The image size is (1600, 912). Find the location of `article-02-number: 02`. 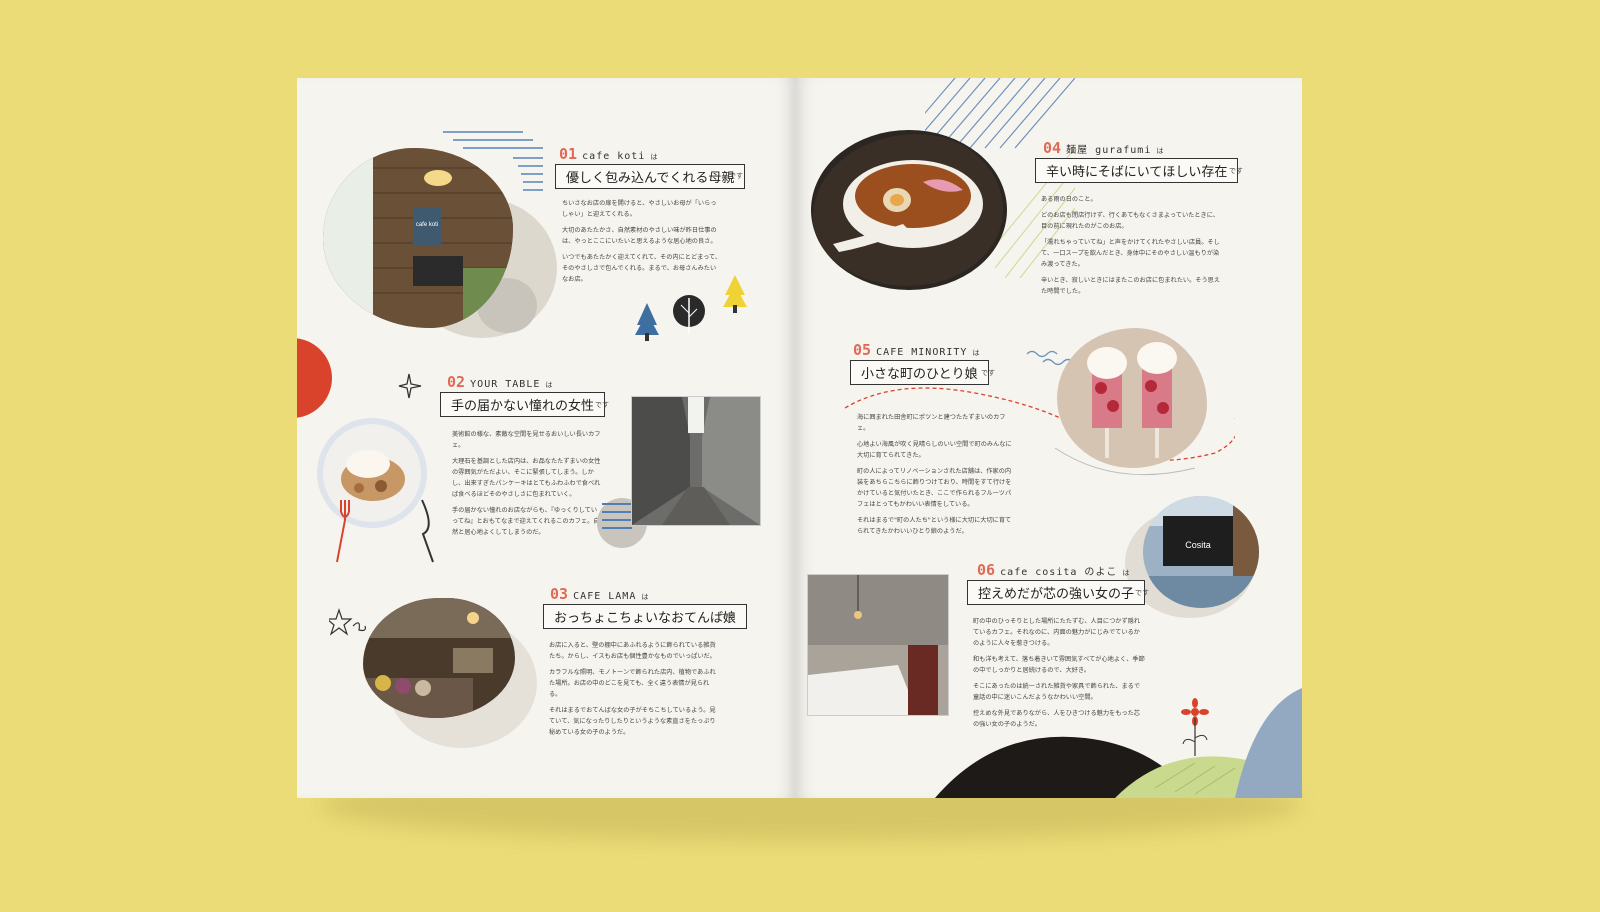

article-02-number: 02 is located at coordinates (456, 382).